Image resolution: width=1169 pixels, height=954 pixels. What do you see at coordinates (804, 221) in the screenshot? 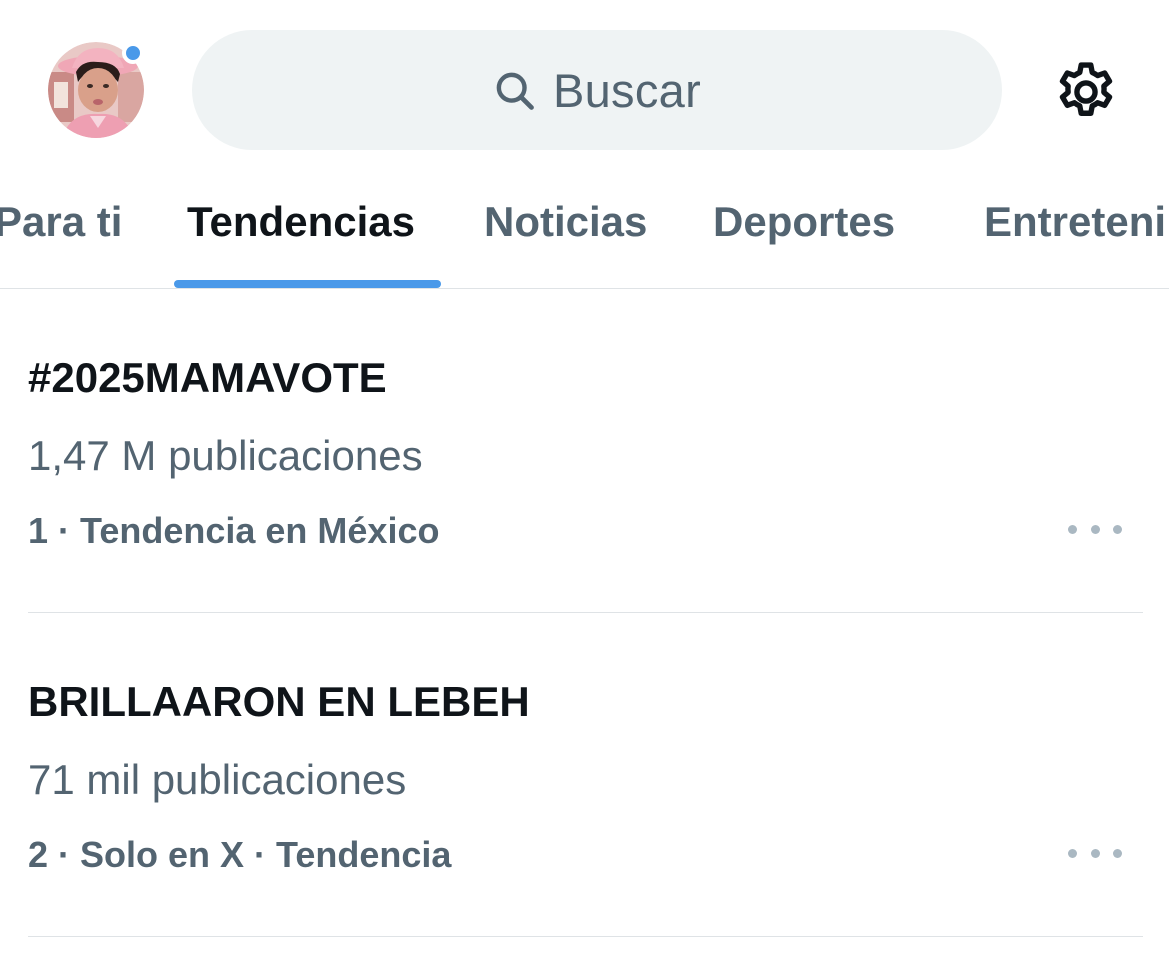
I see `tab-label: Deportes` at bounding box center [804, 221].